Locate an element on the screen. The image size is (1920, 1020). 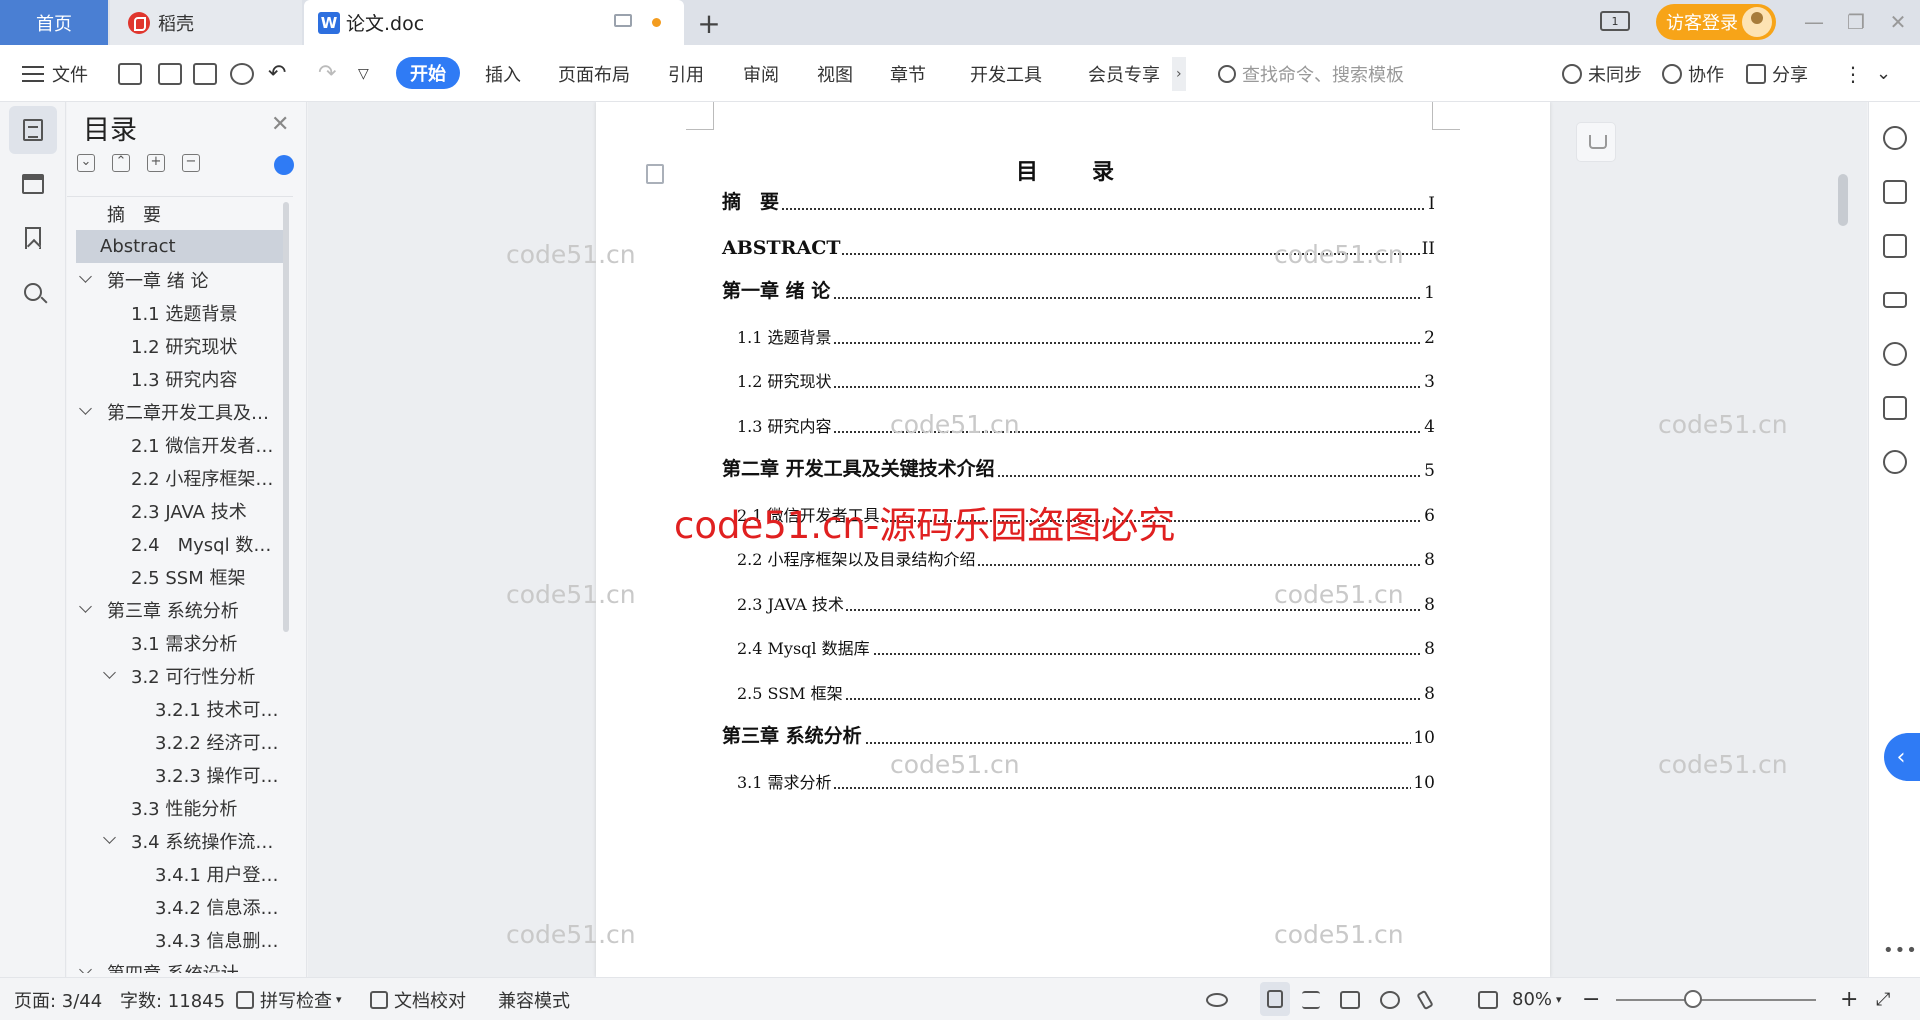
document-toc-entry: ABSTRACT II is located at coordinates (1073, 248).